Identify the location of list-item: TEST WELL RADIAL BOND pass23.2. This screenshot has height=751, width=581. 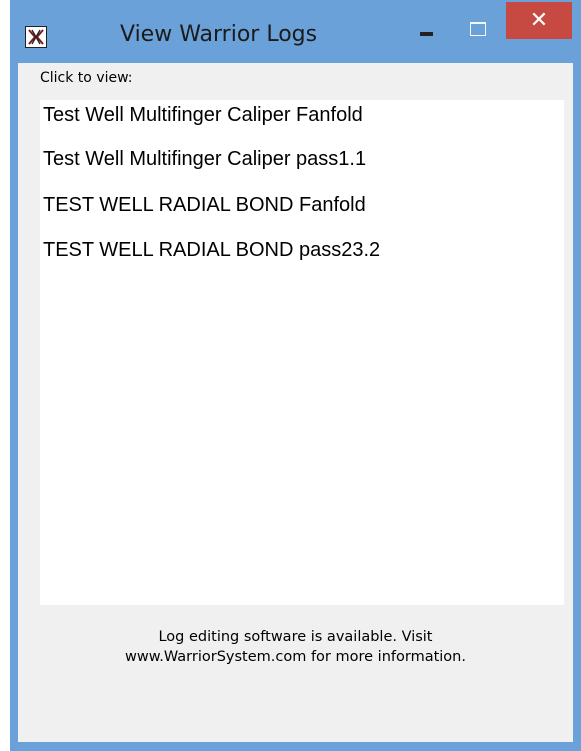
(211, 254).